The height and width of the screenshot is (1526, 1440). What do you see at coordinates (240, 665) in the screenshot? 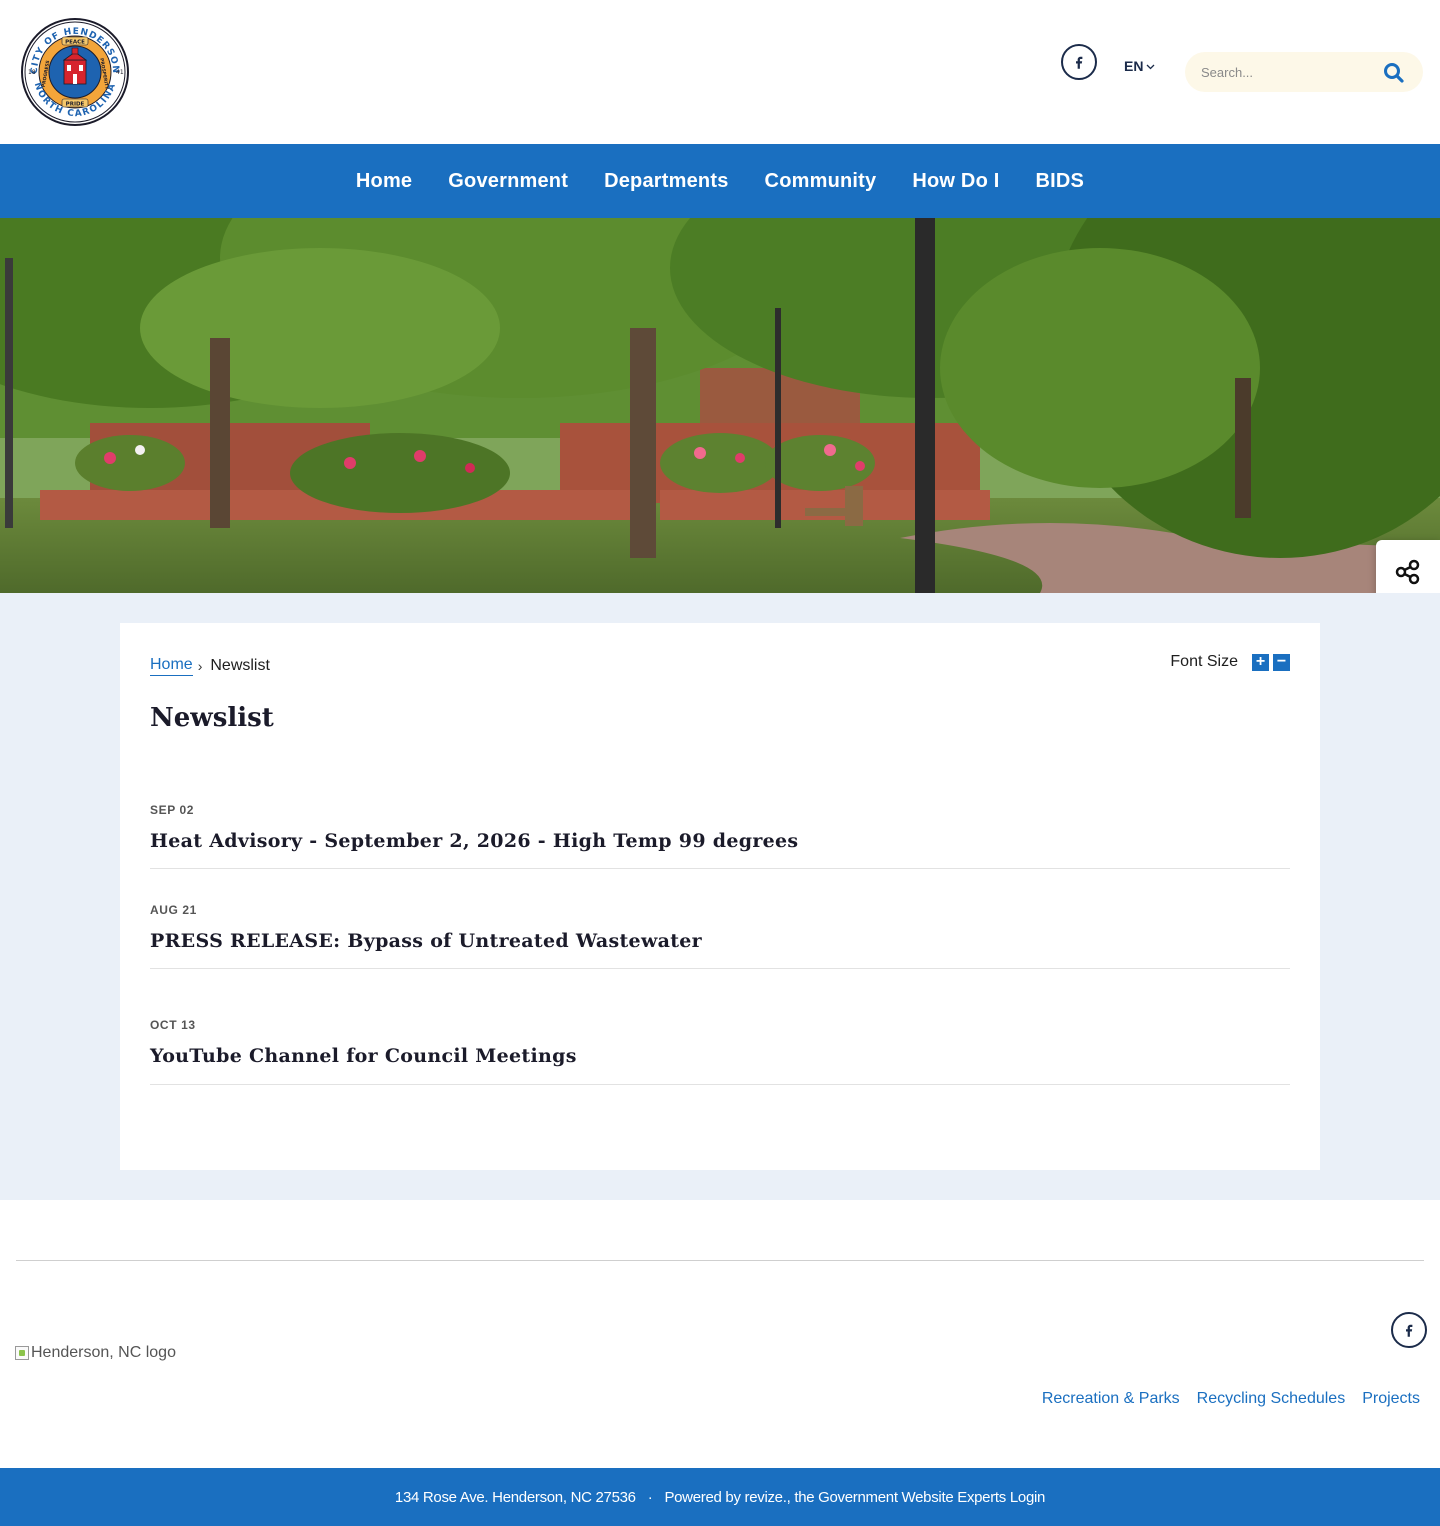
I see `breadcrumb-current: Newslist` at bounding box center [240, 665].